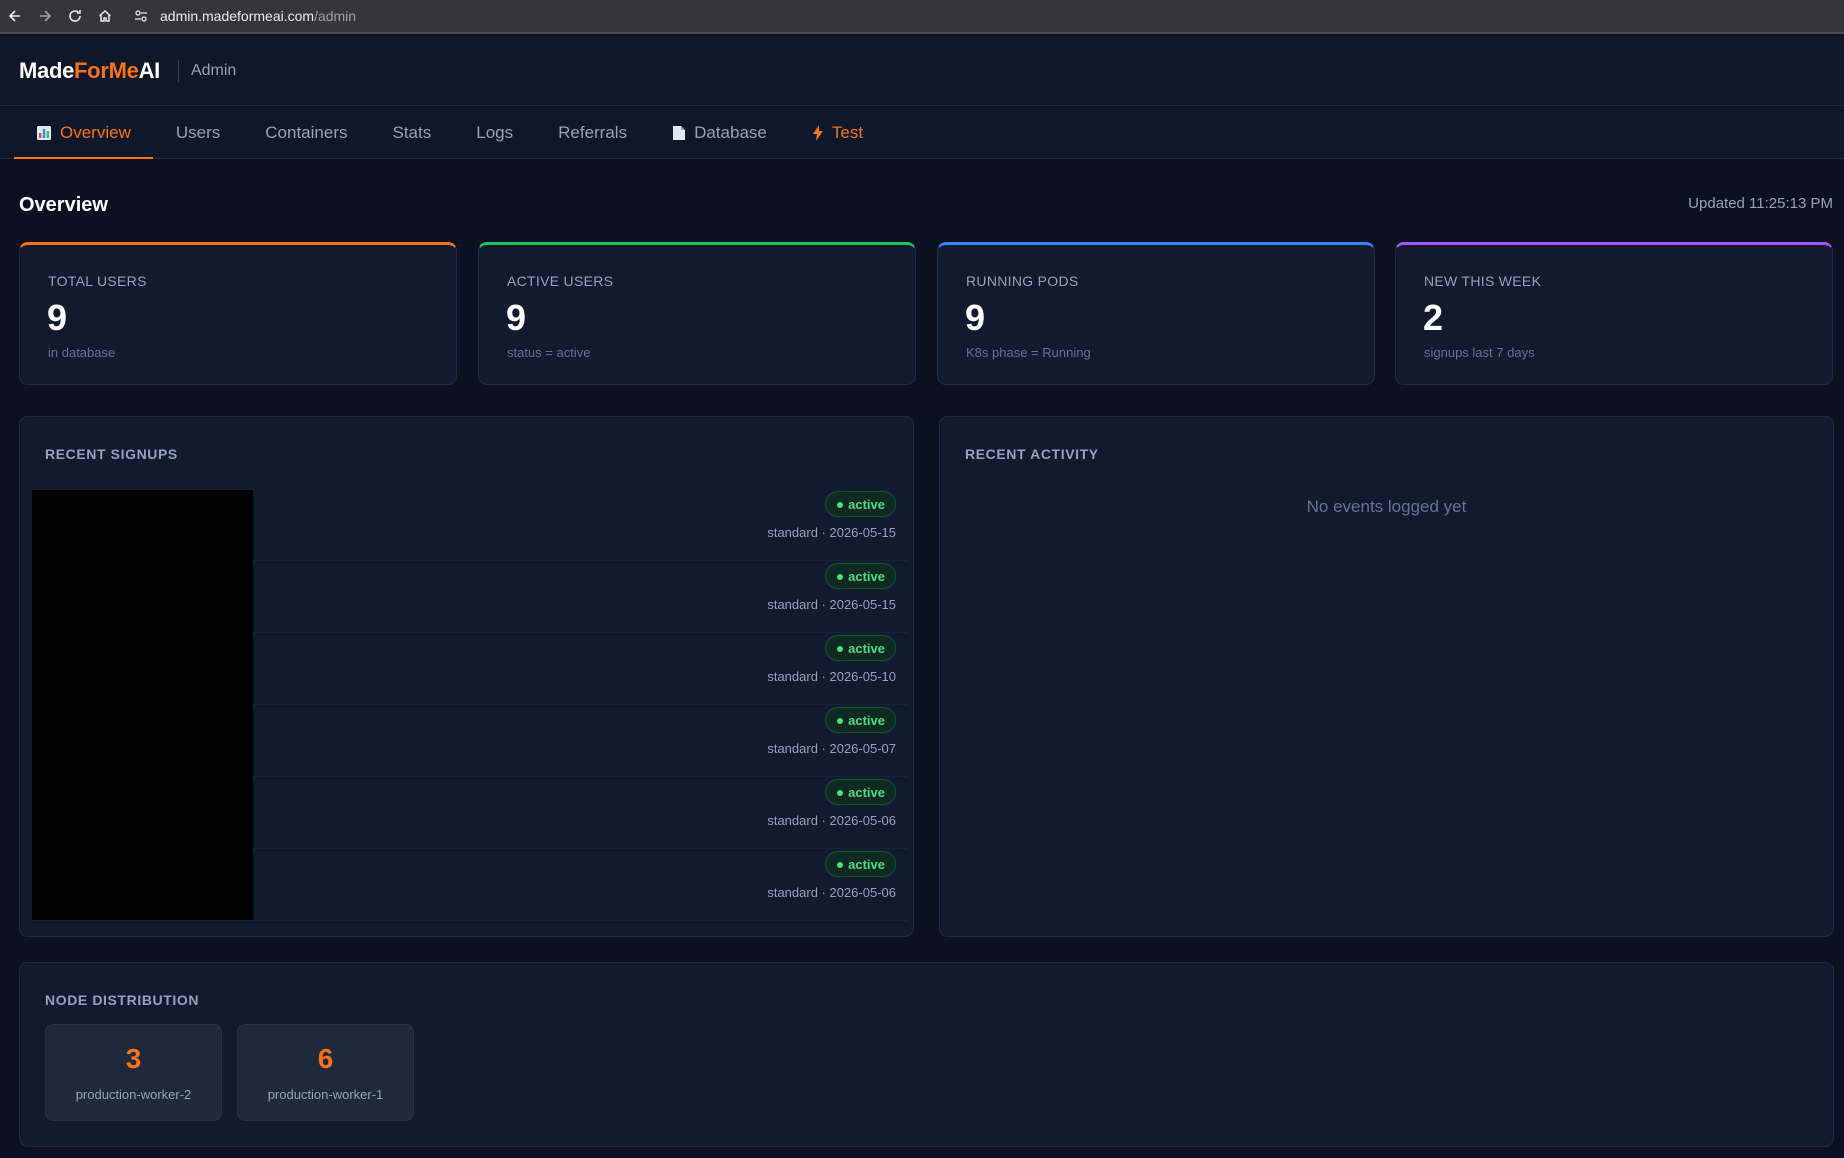  What do you see at coordinates (45, 16) in the screenshot?
I see `forward-icon` at bounding box center [45, 16].